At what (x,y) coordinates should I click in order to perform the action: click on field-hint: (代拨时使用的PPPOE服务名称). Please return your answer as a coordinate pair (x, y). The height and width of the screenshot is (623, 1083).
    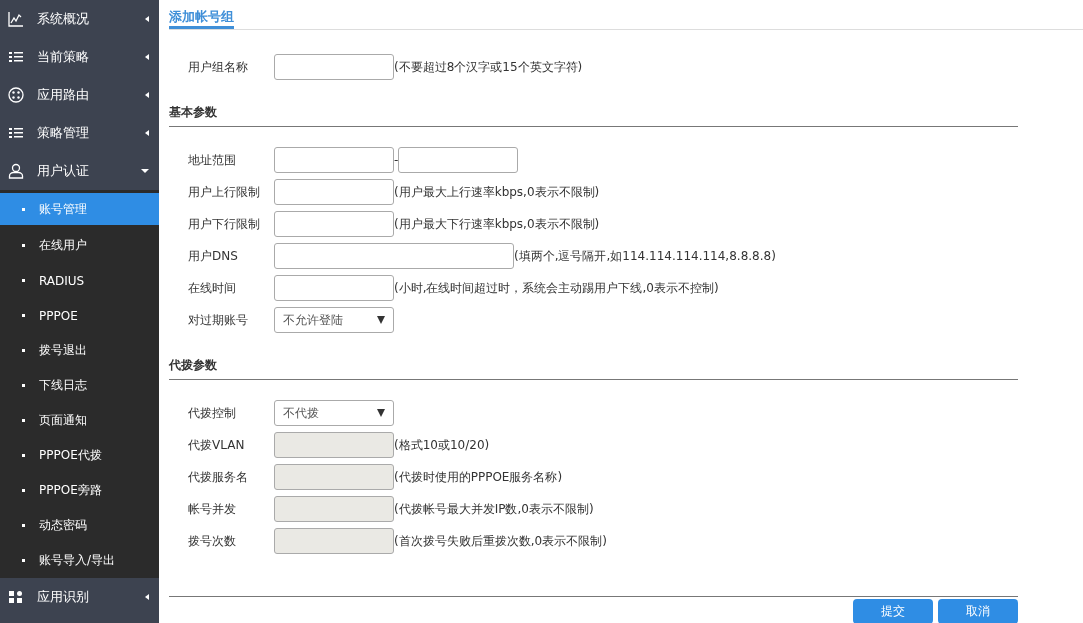
    Looking at the image, I should click on (478, 477).